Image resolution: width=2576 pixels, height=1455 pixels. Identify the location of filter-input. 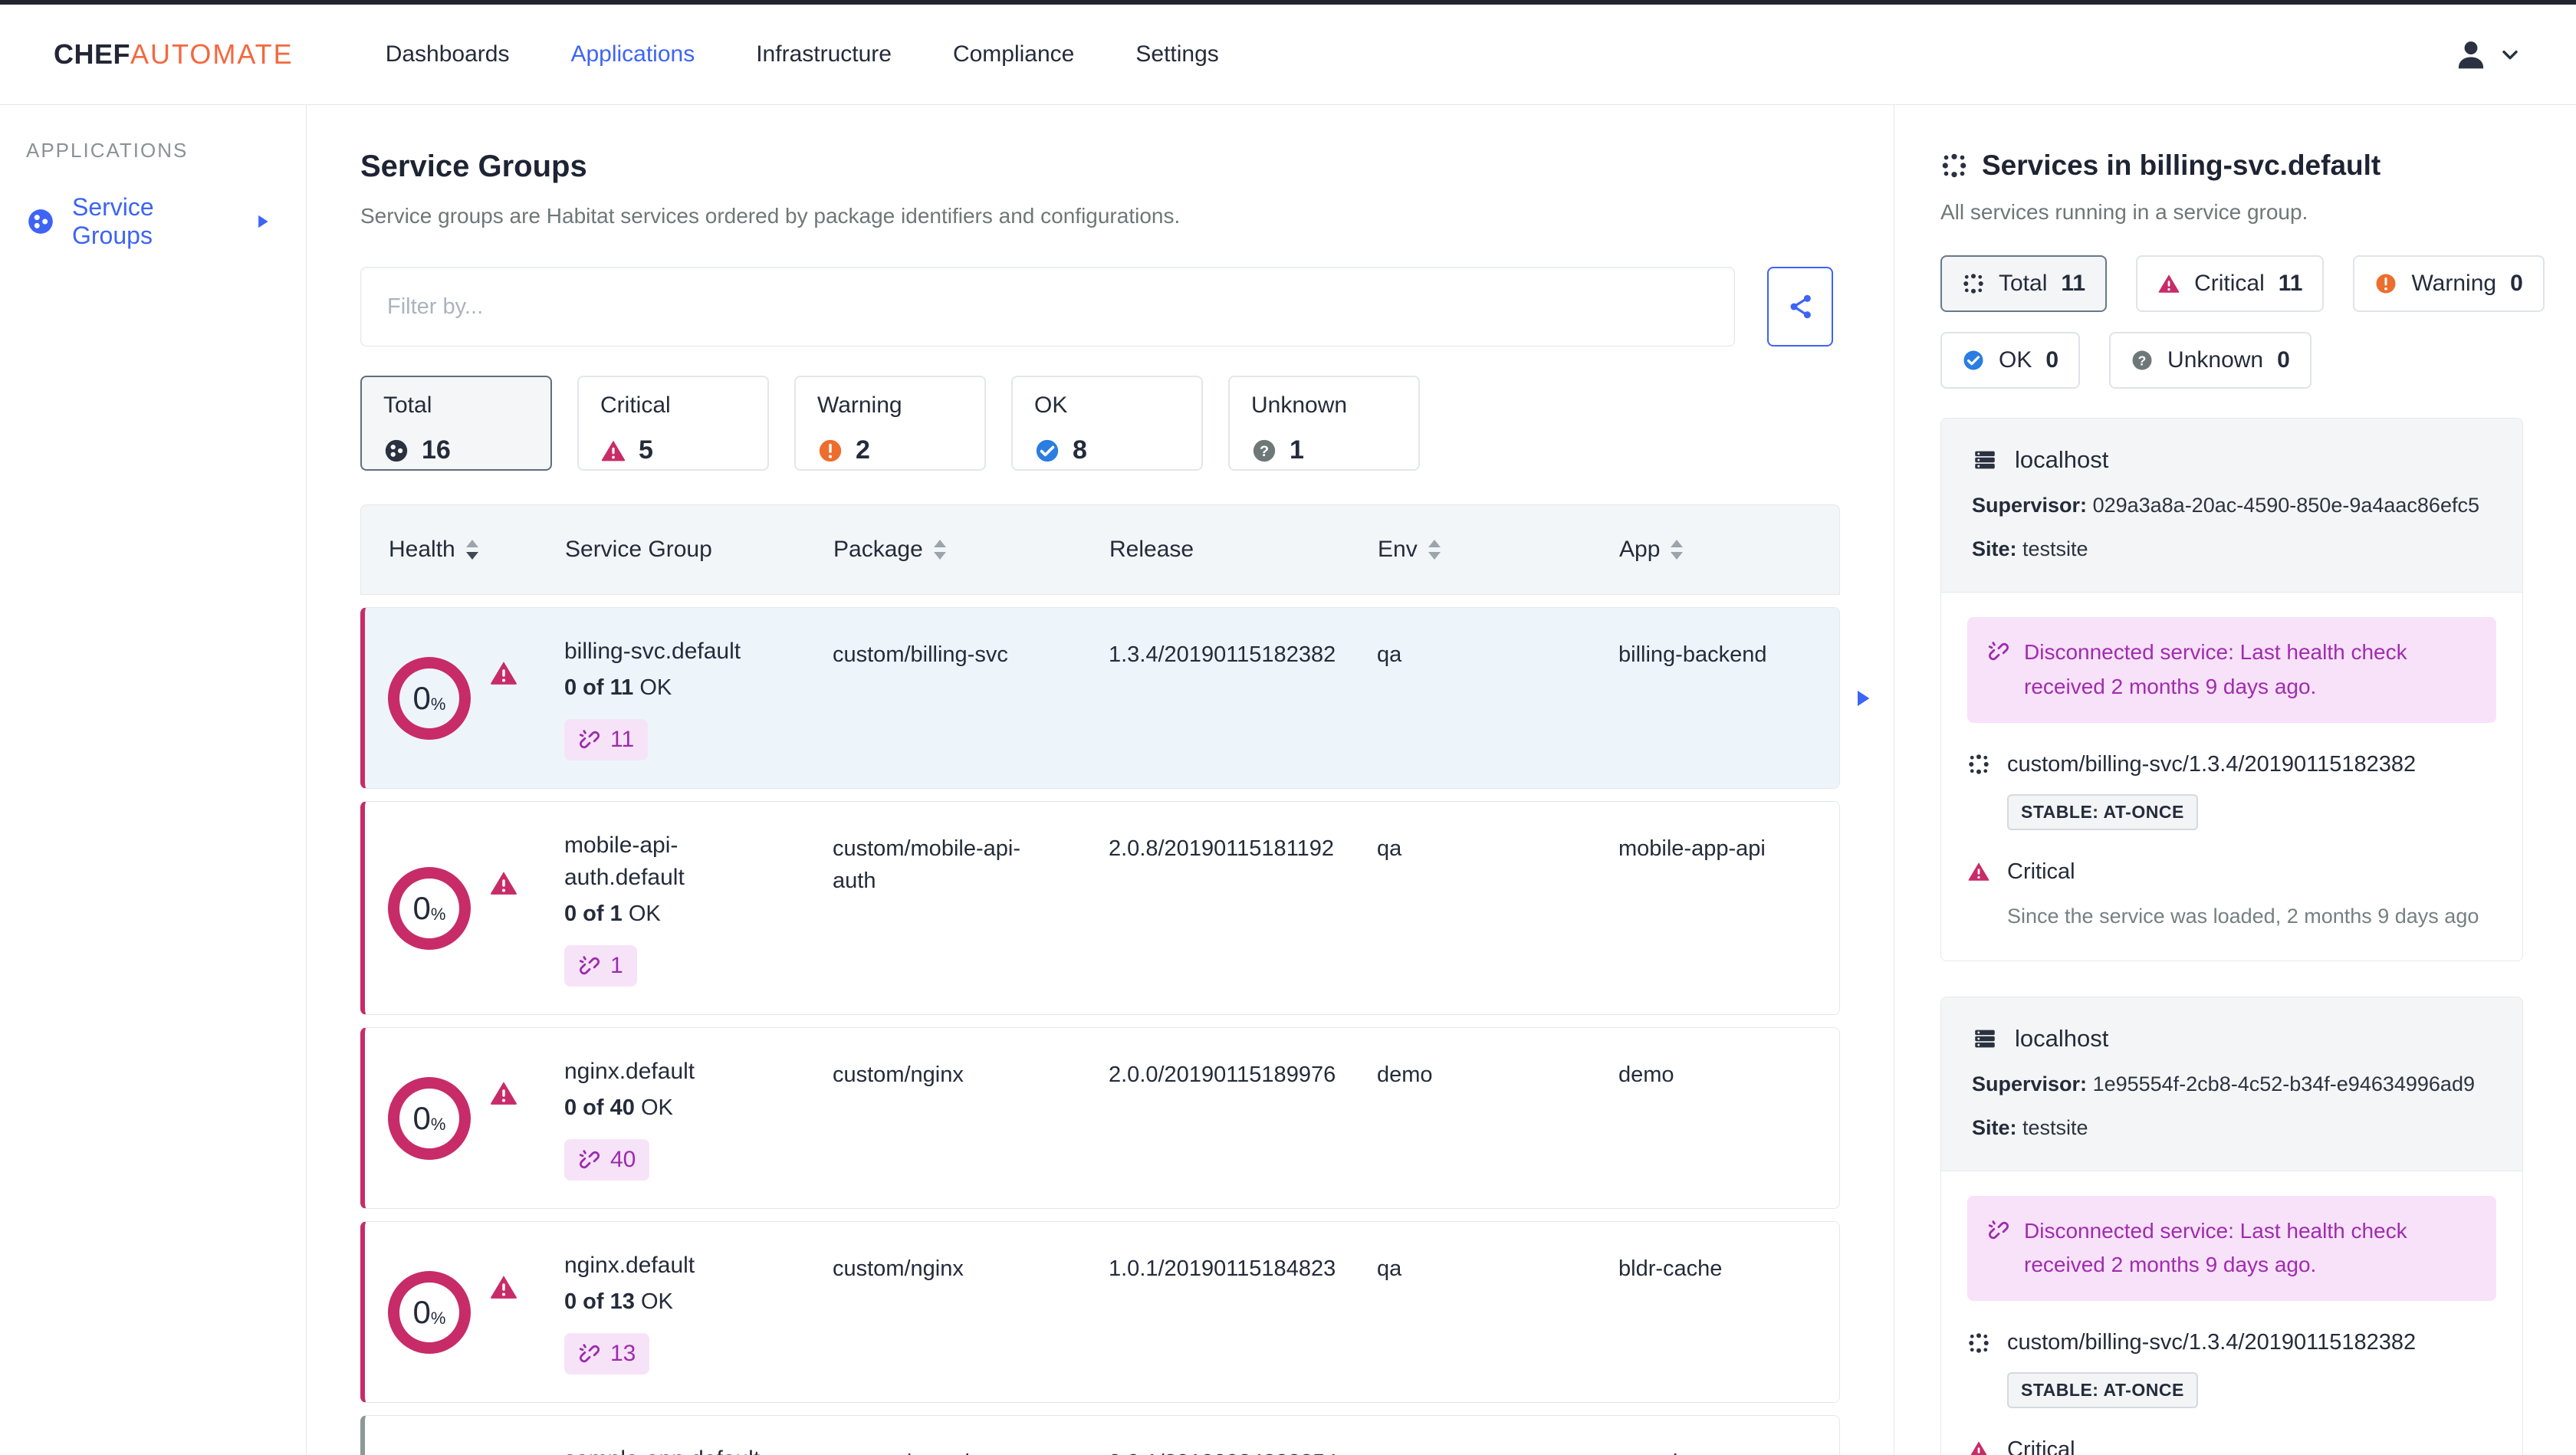
(1047, 307).